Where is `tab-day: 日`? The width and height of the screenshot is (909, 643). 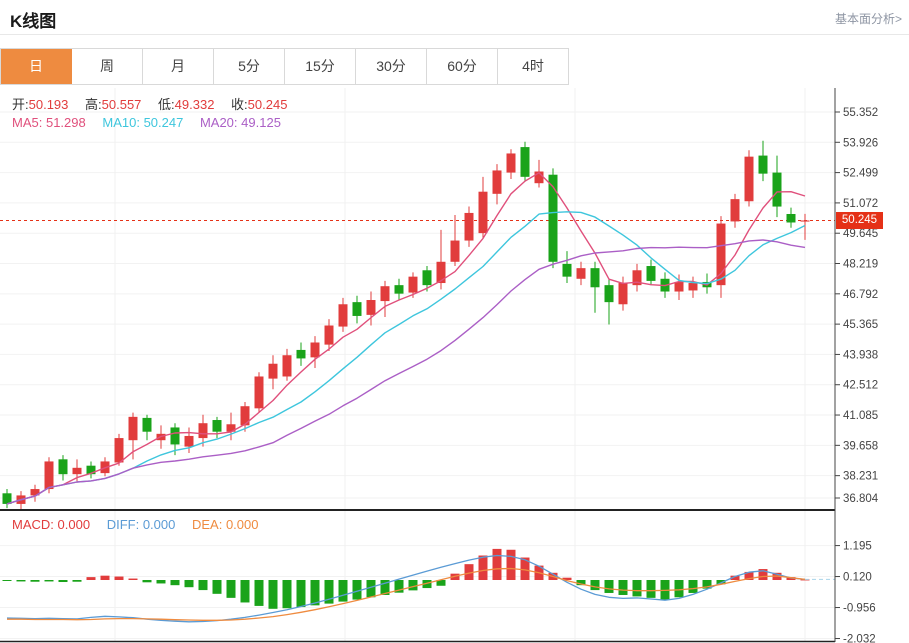
tab-day: 日 is located at coordinates (36, 66).